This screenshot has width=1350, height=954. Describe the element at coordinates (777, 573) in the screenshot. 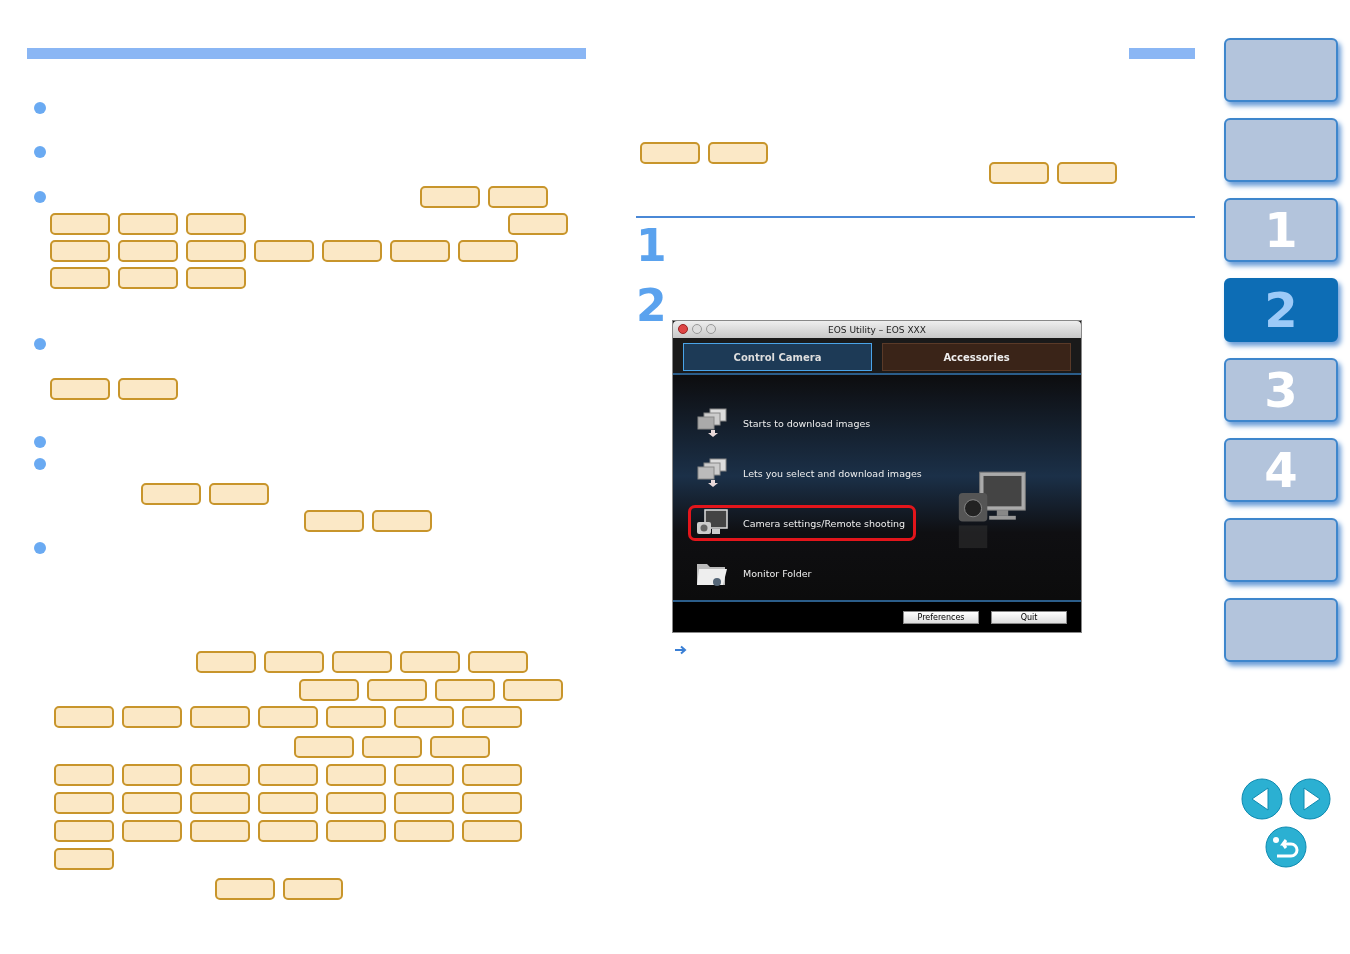

I see `item-label: Monitor Folder` at that location.